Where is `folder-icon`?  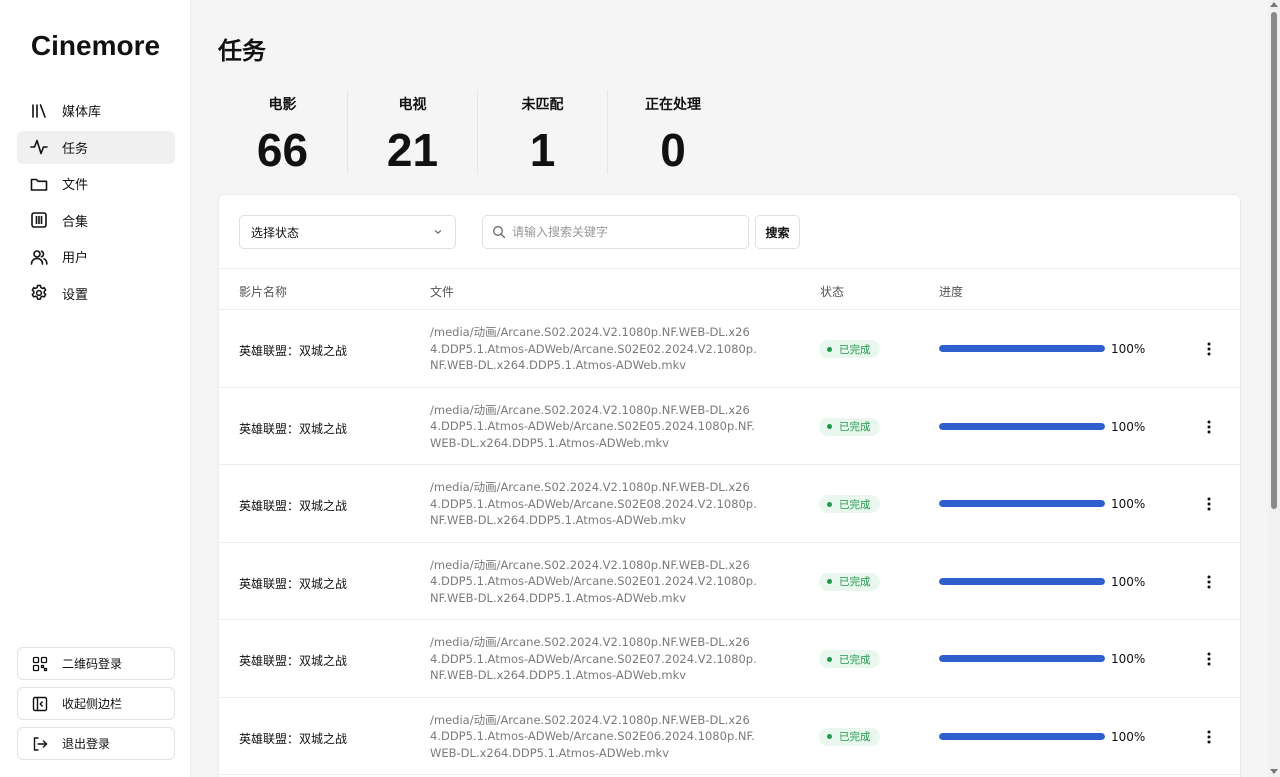 folder-icon is located at coordinates (39, 184).